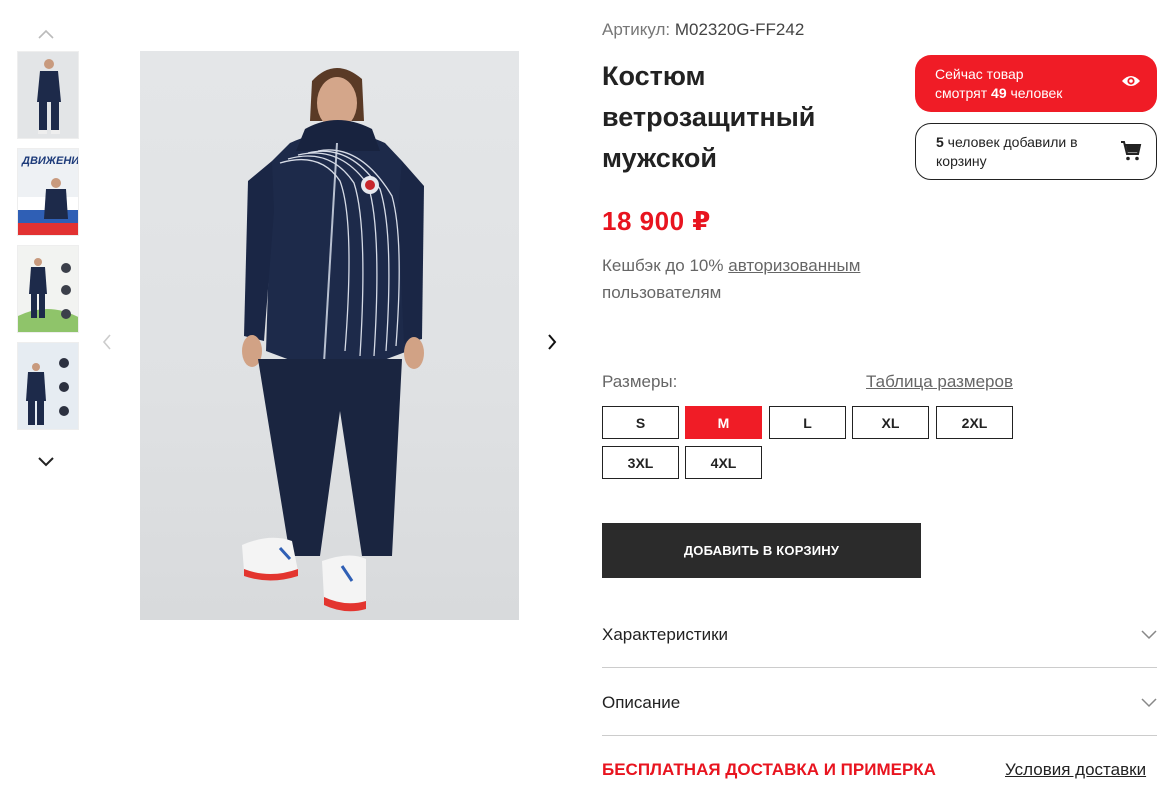 The image size is (1170, 808). I want to click on size-option-s: S, so click(640, 422).